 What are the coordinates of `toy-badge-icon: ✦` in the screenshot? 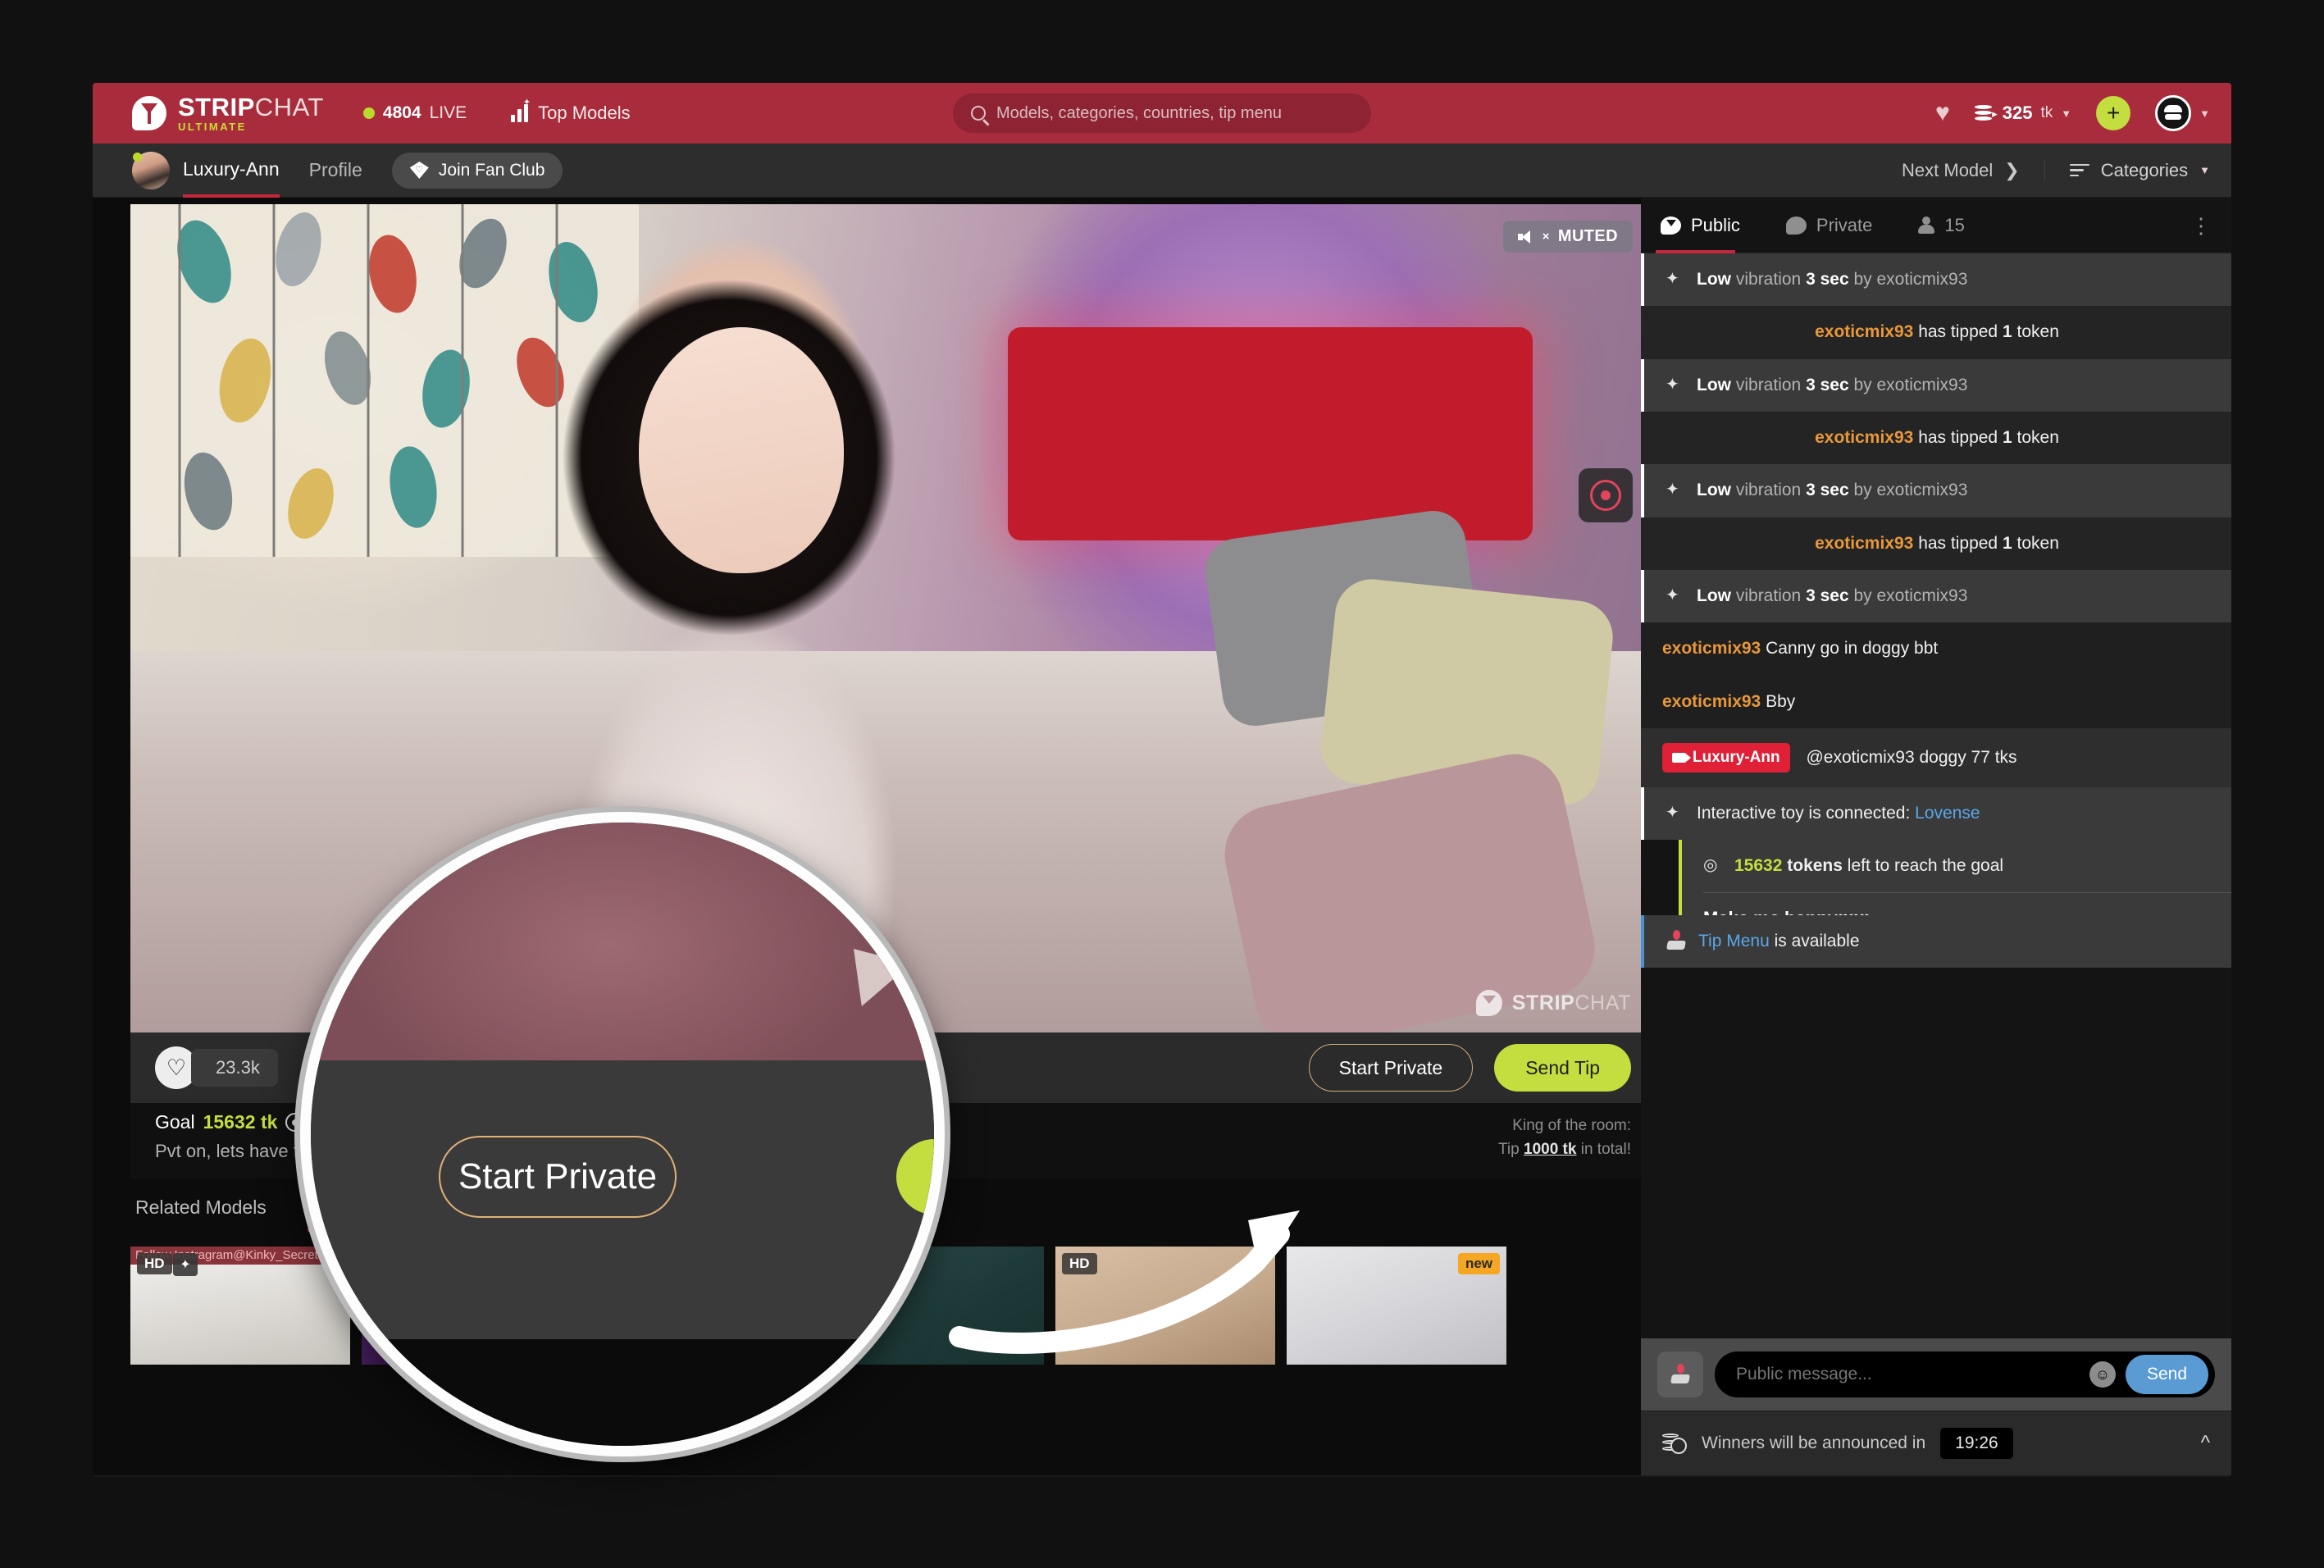 It's located at (185, 1264).